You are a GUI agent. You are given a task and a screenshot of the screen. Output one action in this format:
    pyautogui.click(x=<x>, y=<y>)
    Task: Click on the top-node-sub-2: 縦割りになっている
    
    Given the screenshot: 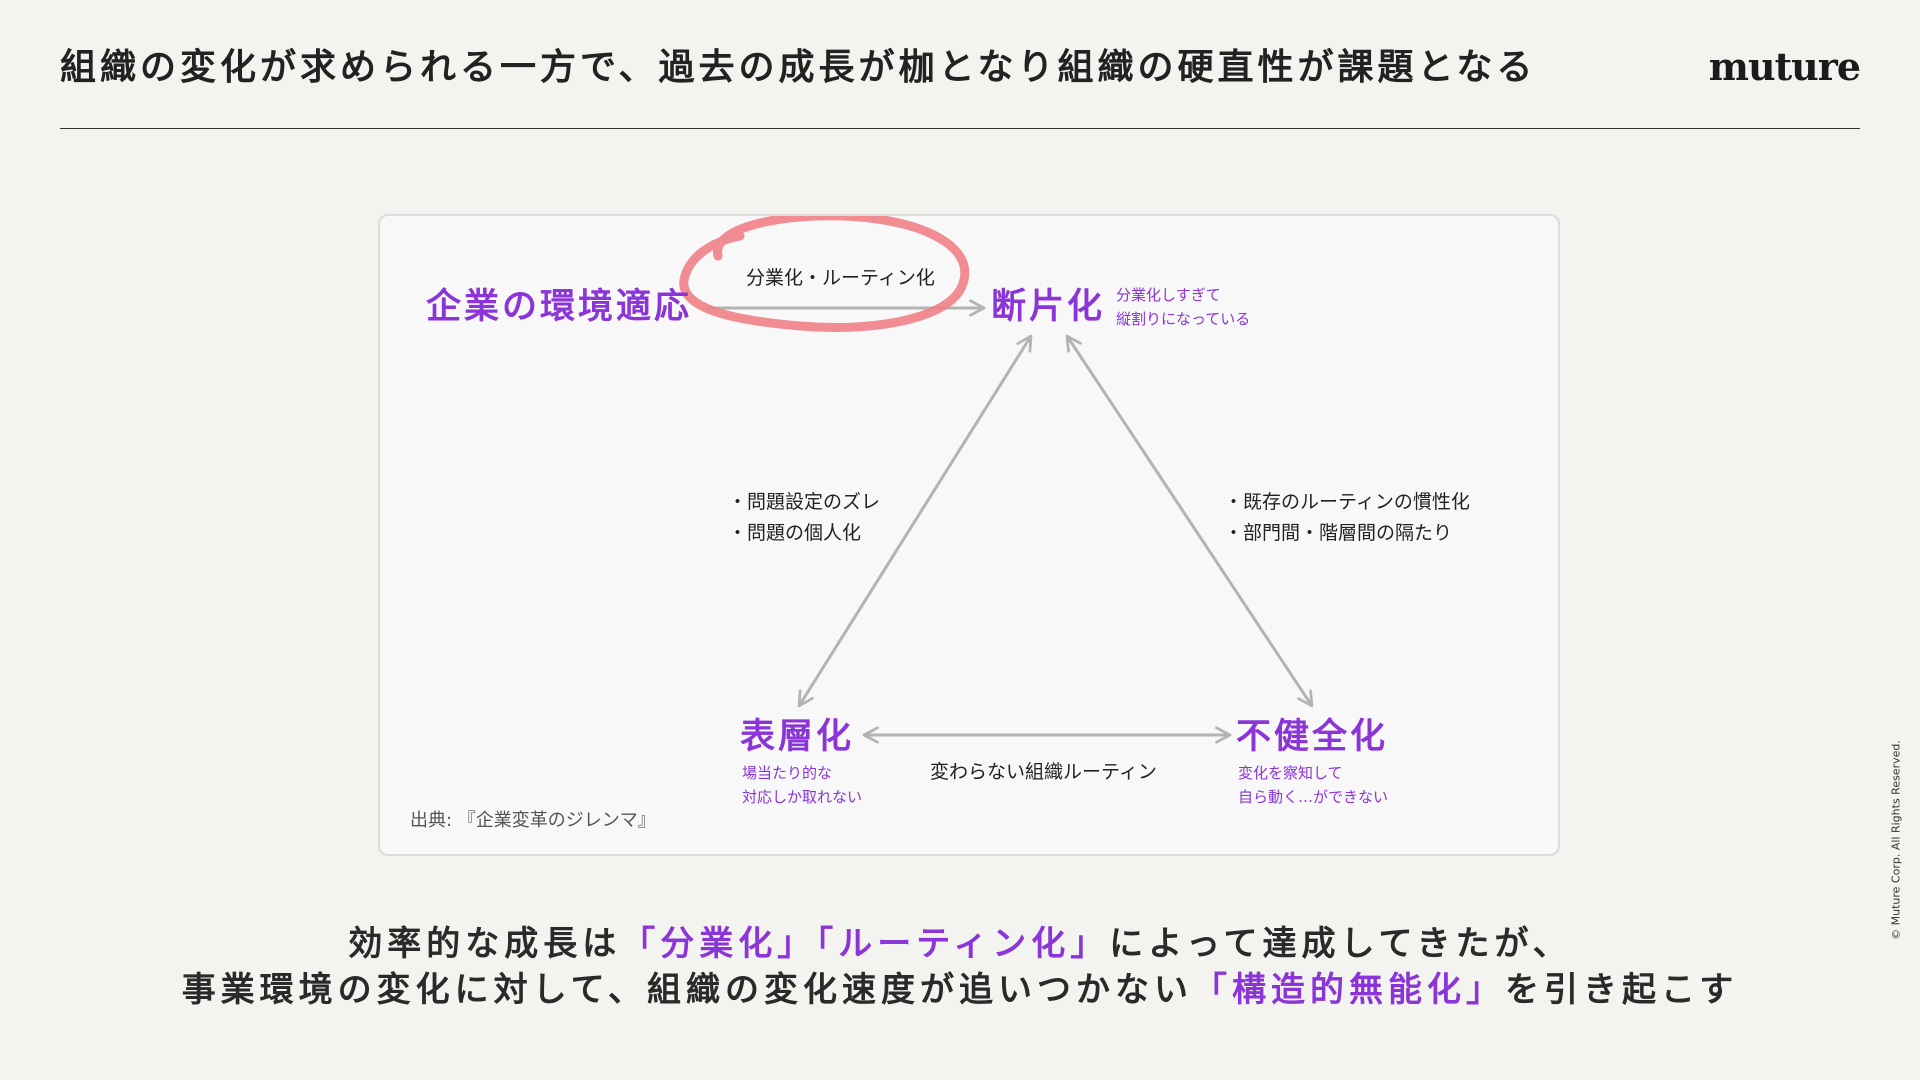 What is the action you would take?
    pyautogui.click(x=1183, y=319)
    